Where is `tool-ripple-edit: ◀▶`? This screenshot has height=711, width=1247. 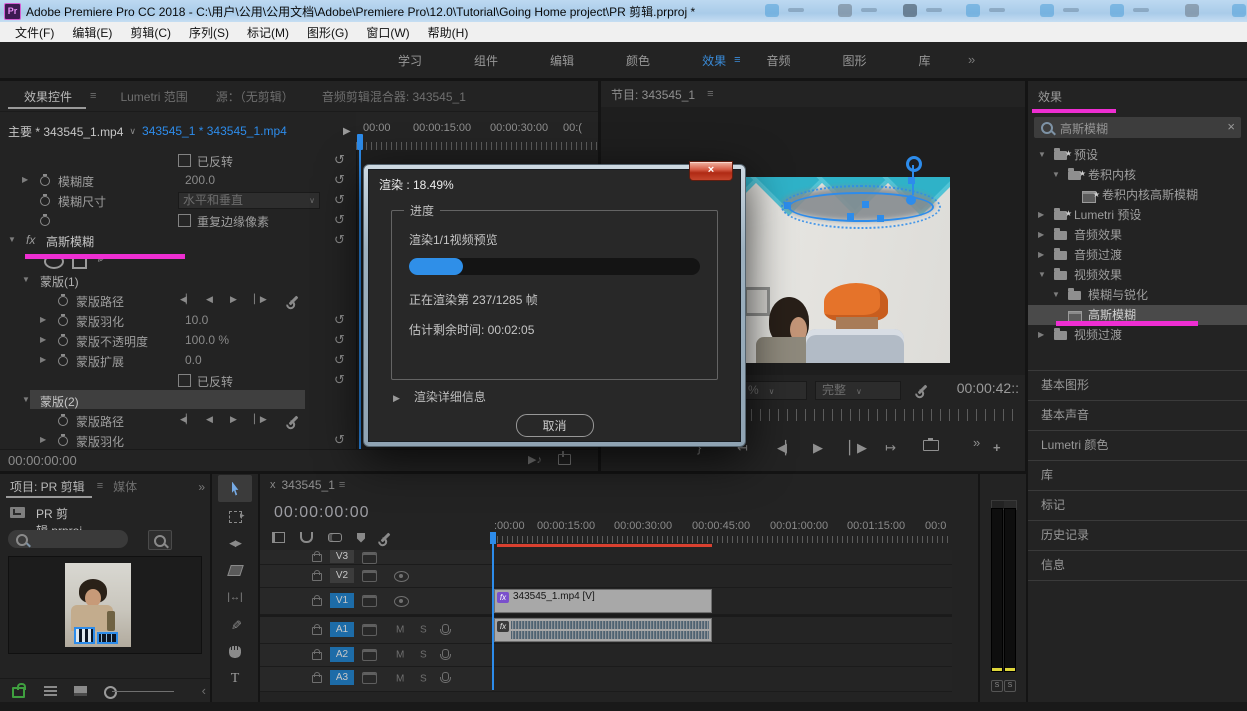
tool-ripple-edit: ◀▶ is located at coordinates (235, 543).